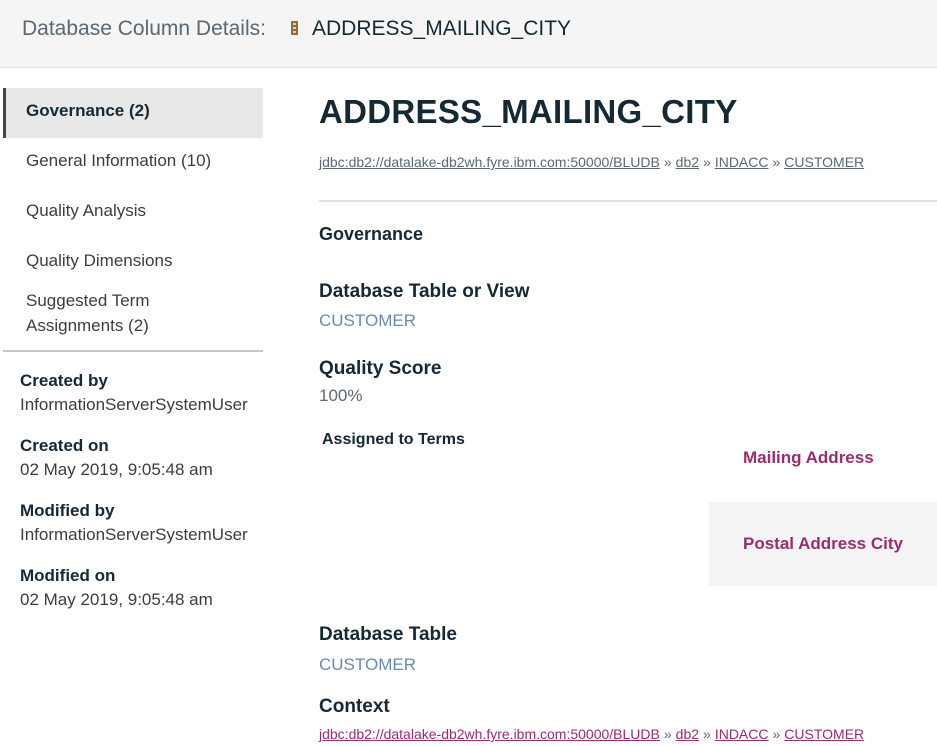 This screenshot has height=746, width=937. I want to click on table-or-view-label: Database Table or View, so click(424, 291).